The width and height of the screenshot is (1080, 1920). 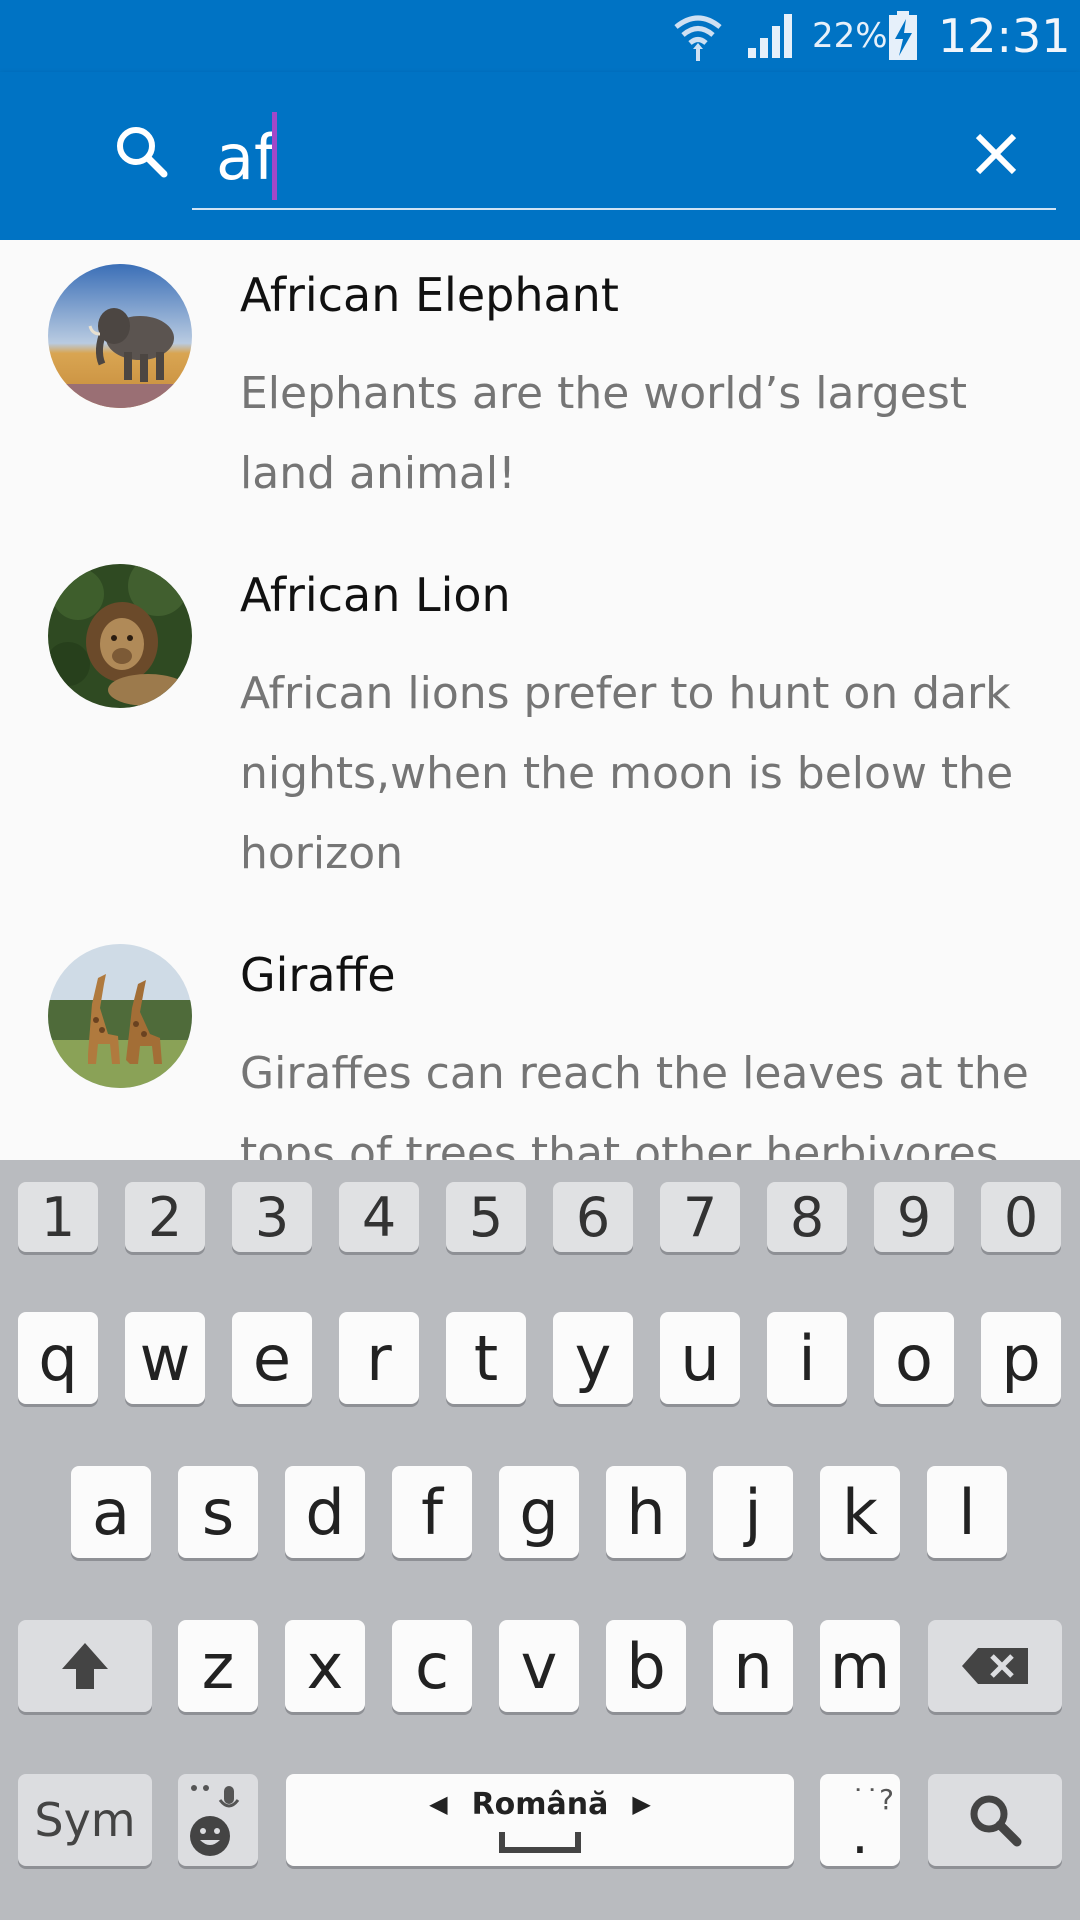 What do you see at coordinates (753, 1512) in the screenshot?
I see `key-j: j` at bounding box center [753, 1512].